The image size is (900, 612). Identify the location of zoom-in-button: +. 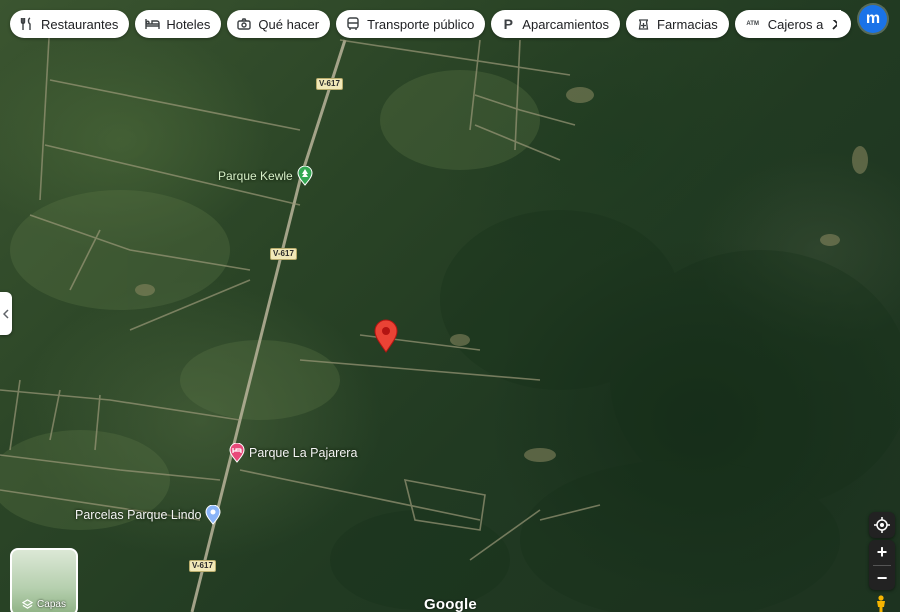
(882, 552).